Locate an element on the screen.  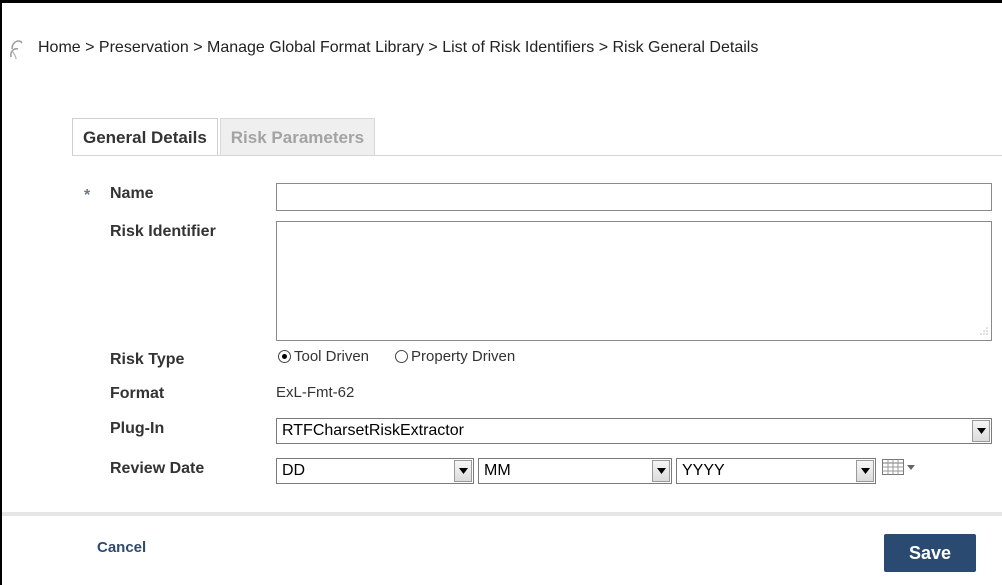
risk-type-label: Risk Type is located at coordinates (147, 359).